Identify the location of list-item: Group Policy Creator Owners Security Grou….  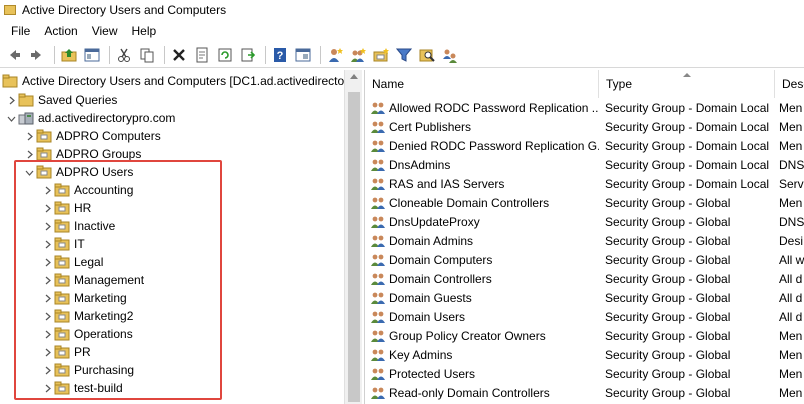
(584, 335).